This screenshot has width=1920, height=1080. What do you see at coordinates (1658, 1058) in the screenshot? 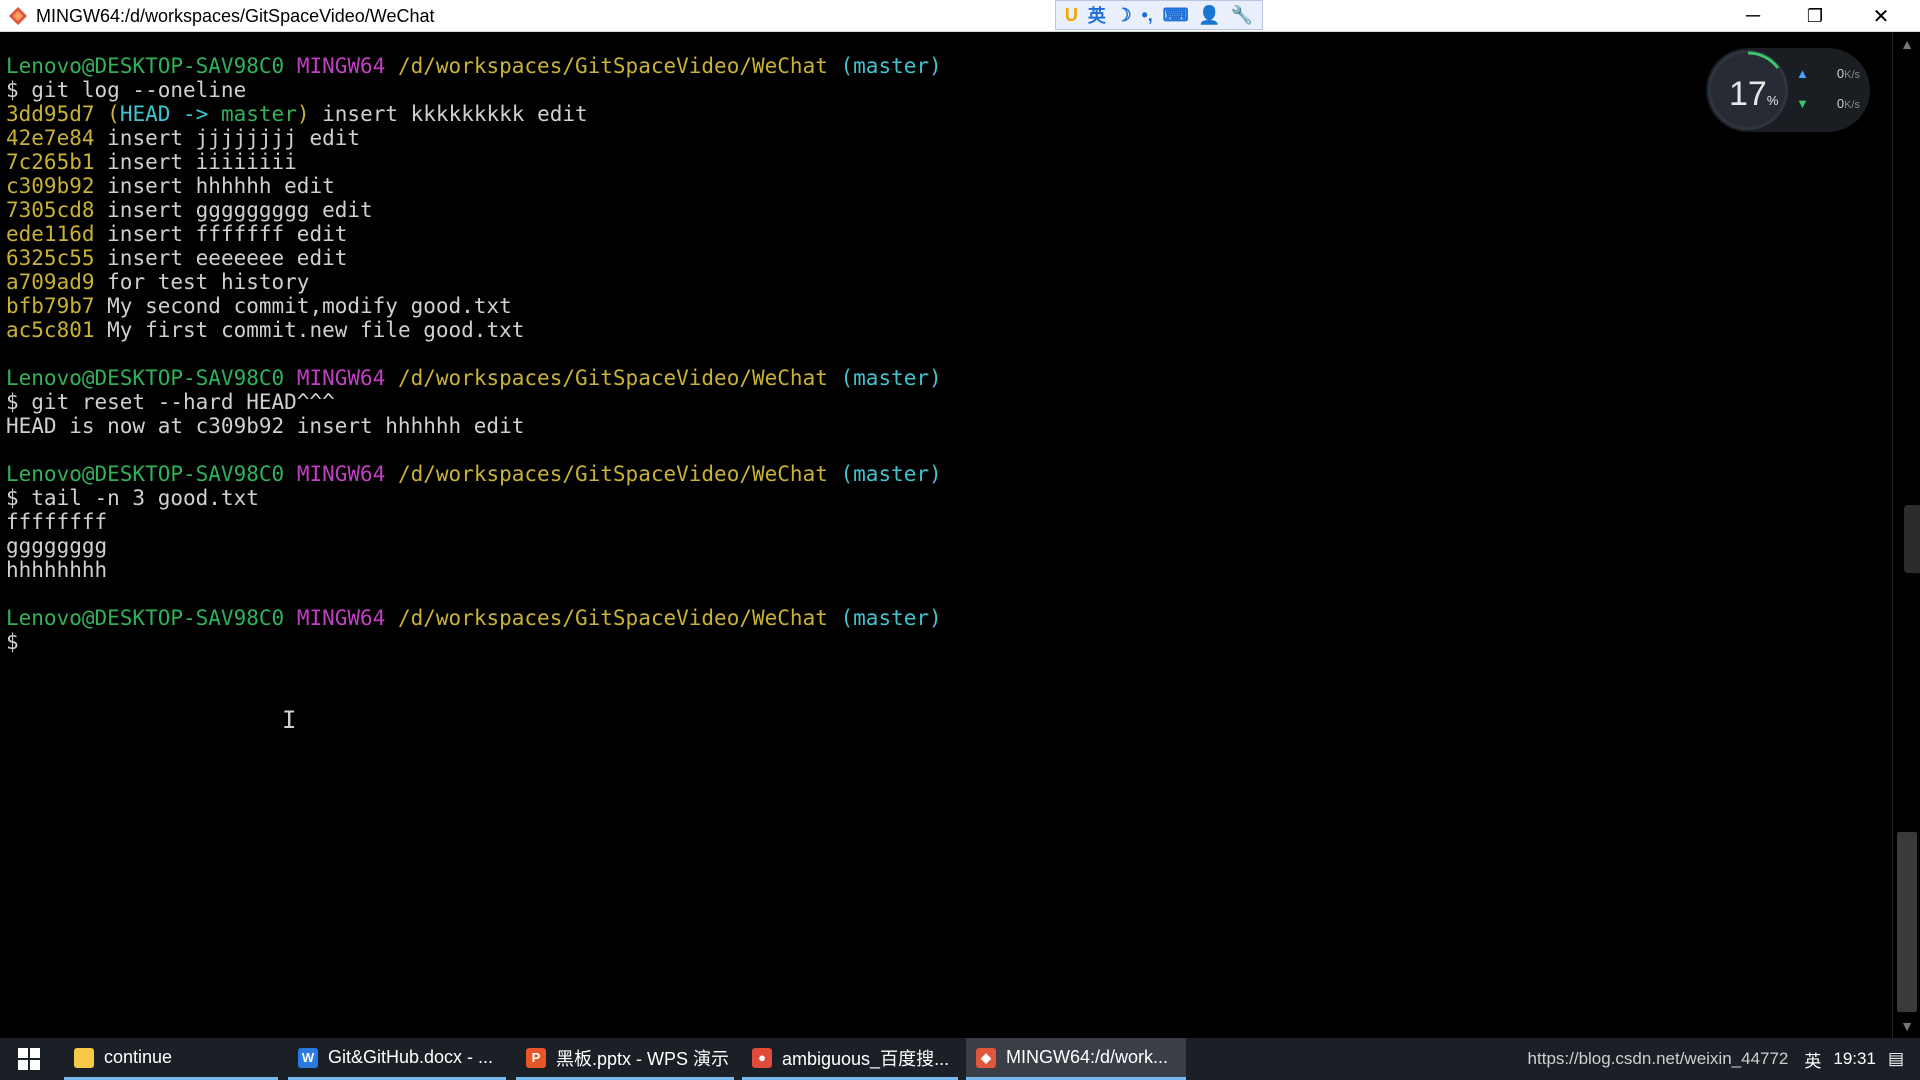
I see `tray-watermark-url: https://blog.csdn.net/weixin_44772` at bounding box center [1658, 1058].